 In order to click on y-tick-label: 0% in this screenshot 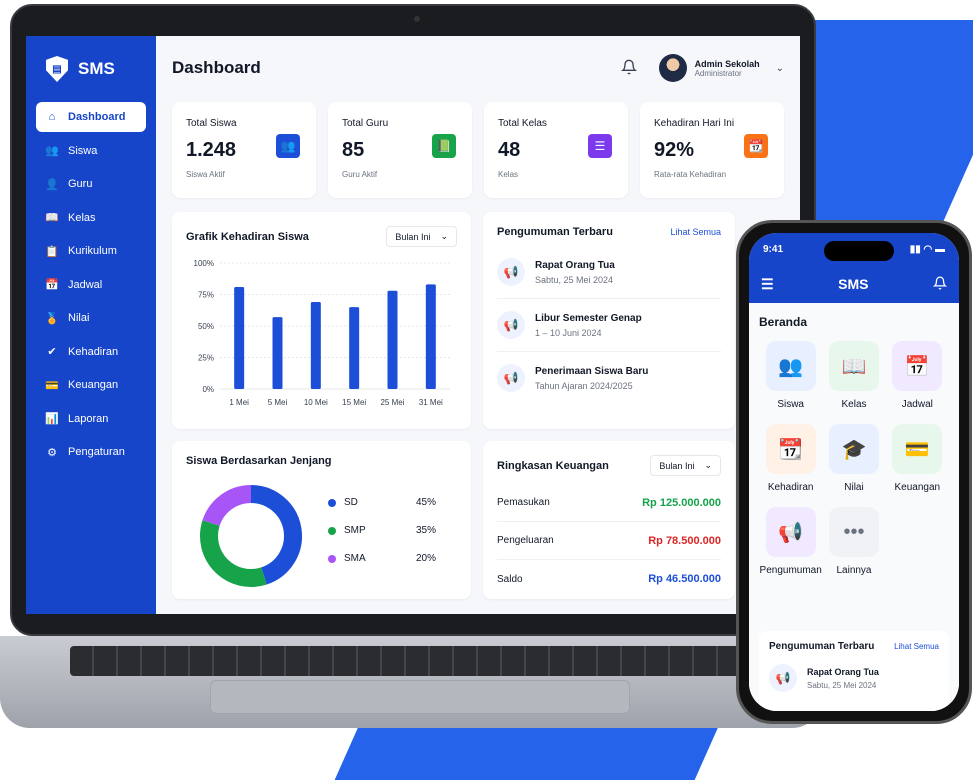, I will do `click(208, 389)`.